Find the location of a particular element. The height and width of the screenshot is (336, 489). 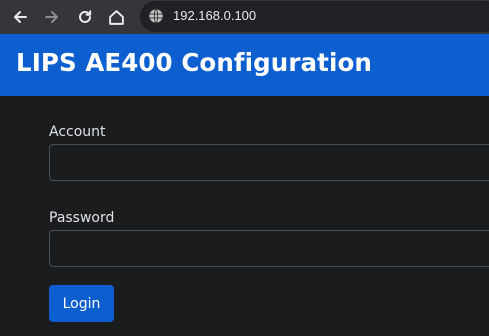

arrow-left-icon is located at coordinates (20, 17).